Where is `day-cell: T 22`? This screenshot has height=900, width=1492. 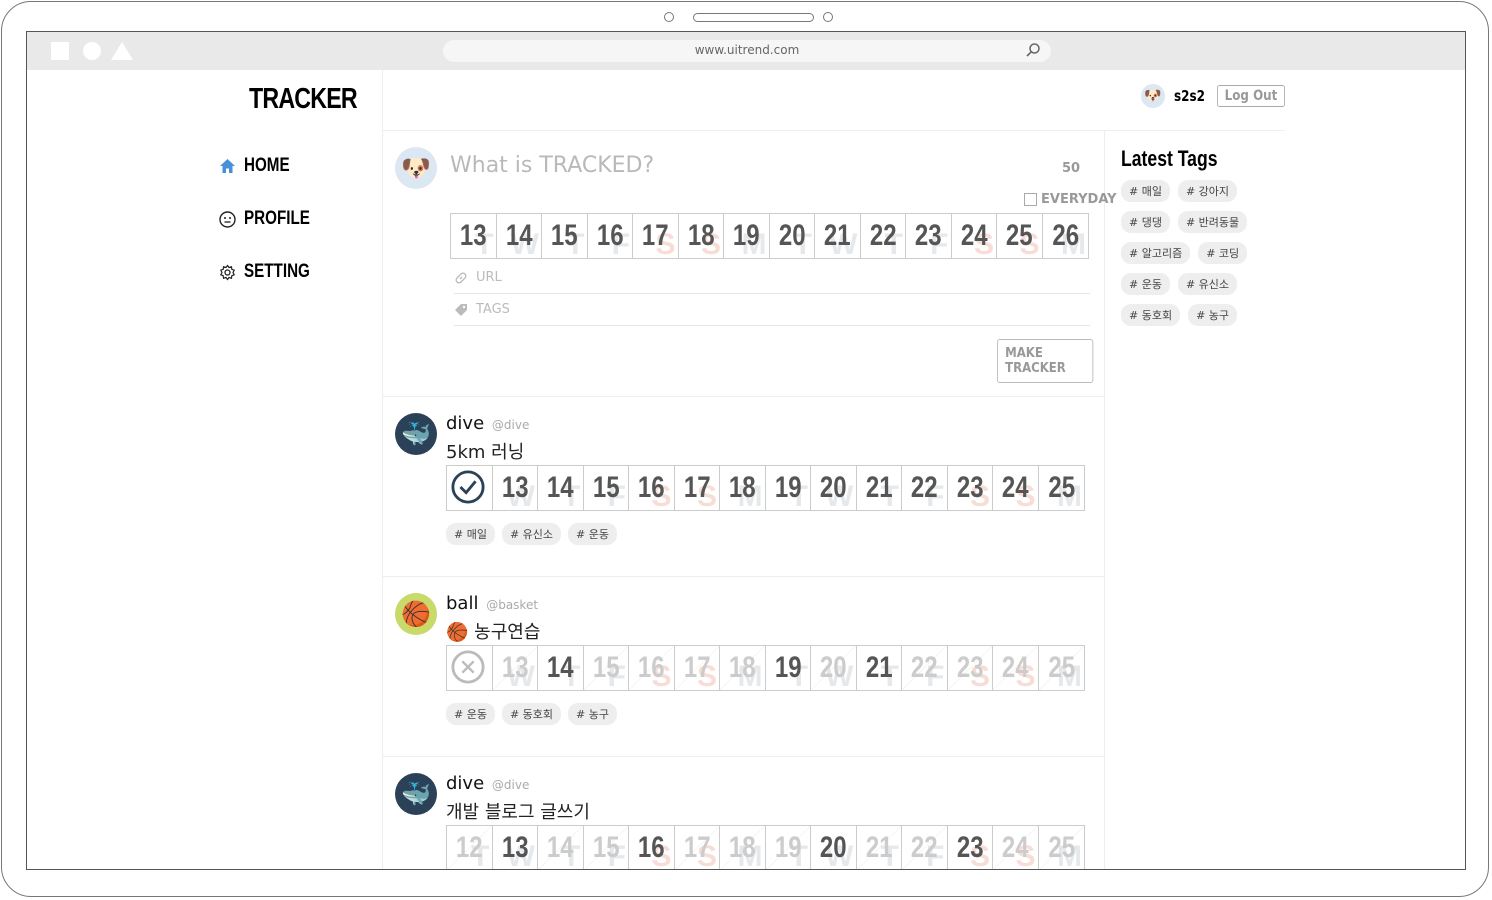
day-cell: T 22 is located at coordinates (883, 236).